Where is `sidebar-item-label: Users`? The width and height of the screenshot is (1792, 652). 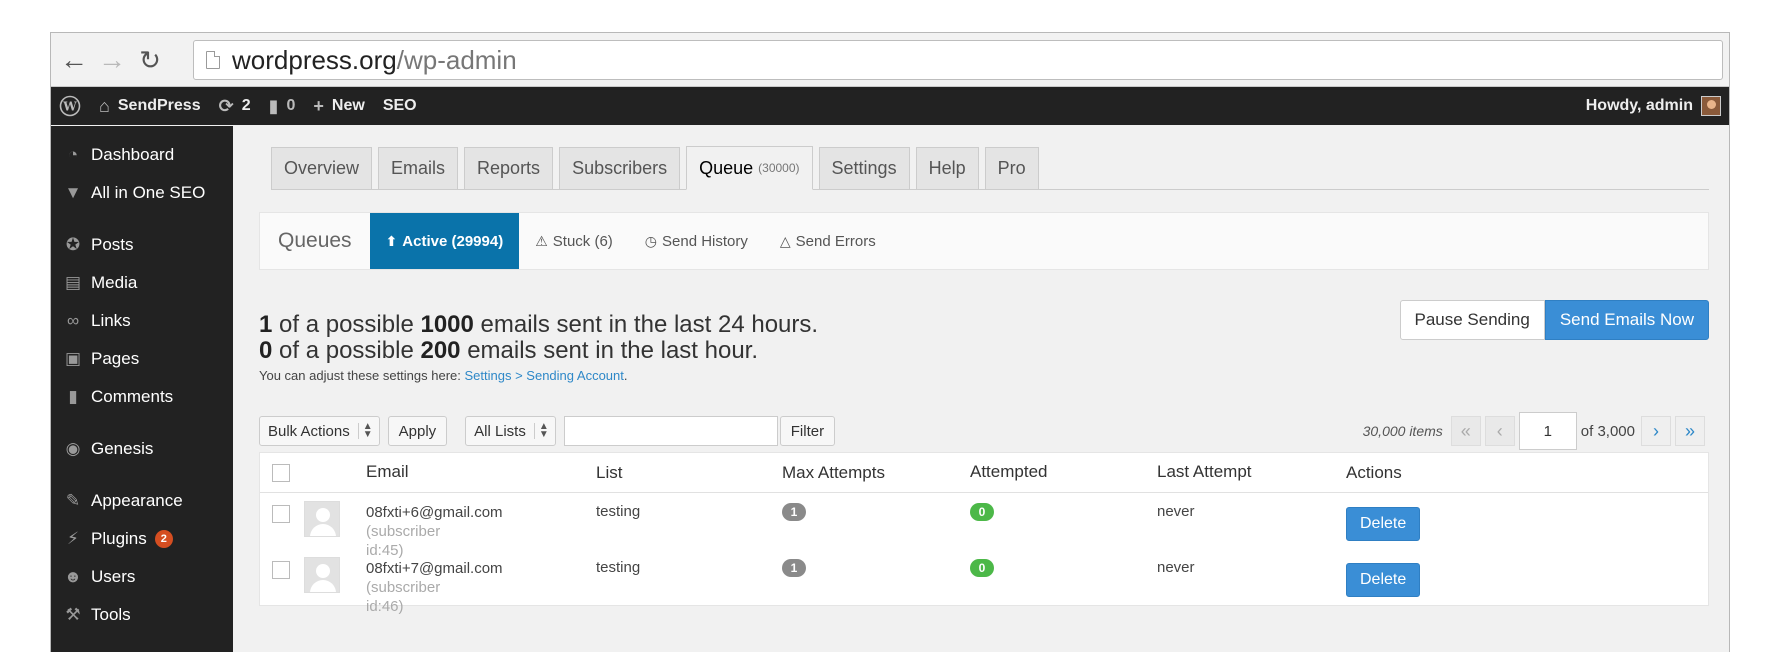
sidebar-item-label: Users is located at coordinates (113, 576).